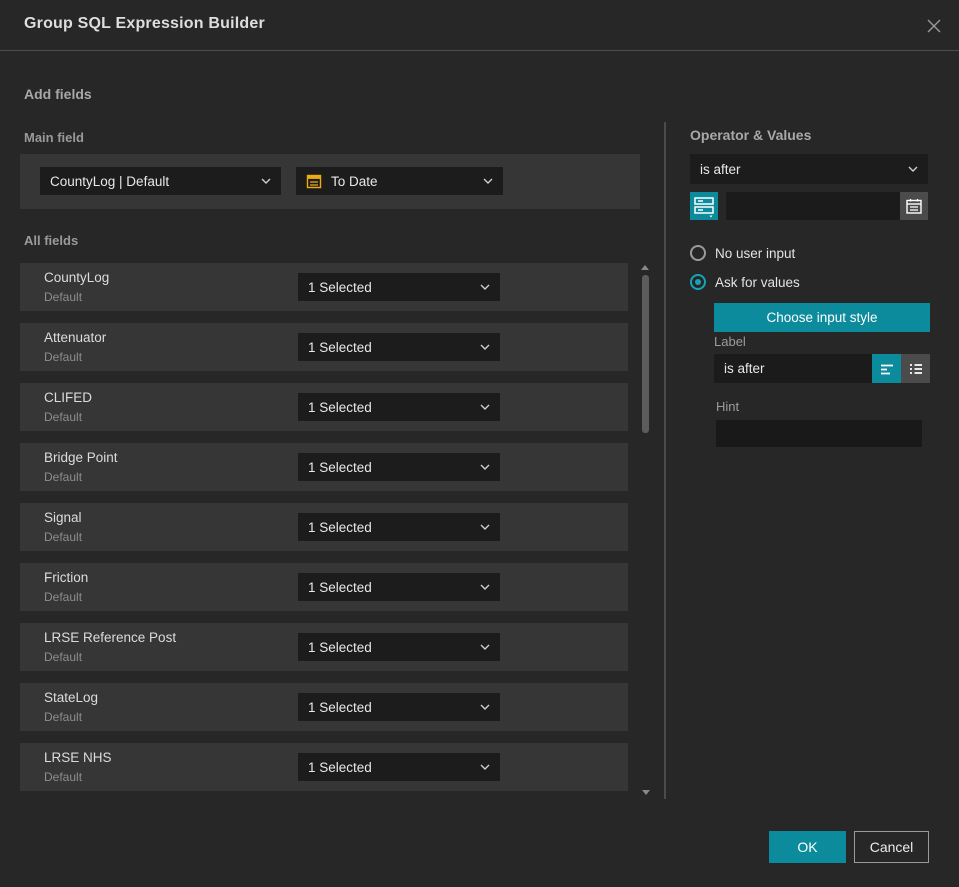 This screenshot has height=887, width=959. Describe the element at coordinates (68, 397) in the screenshot. I see `field-name: CLIFED` at that location.